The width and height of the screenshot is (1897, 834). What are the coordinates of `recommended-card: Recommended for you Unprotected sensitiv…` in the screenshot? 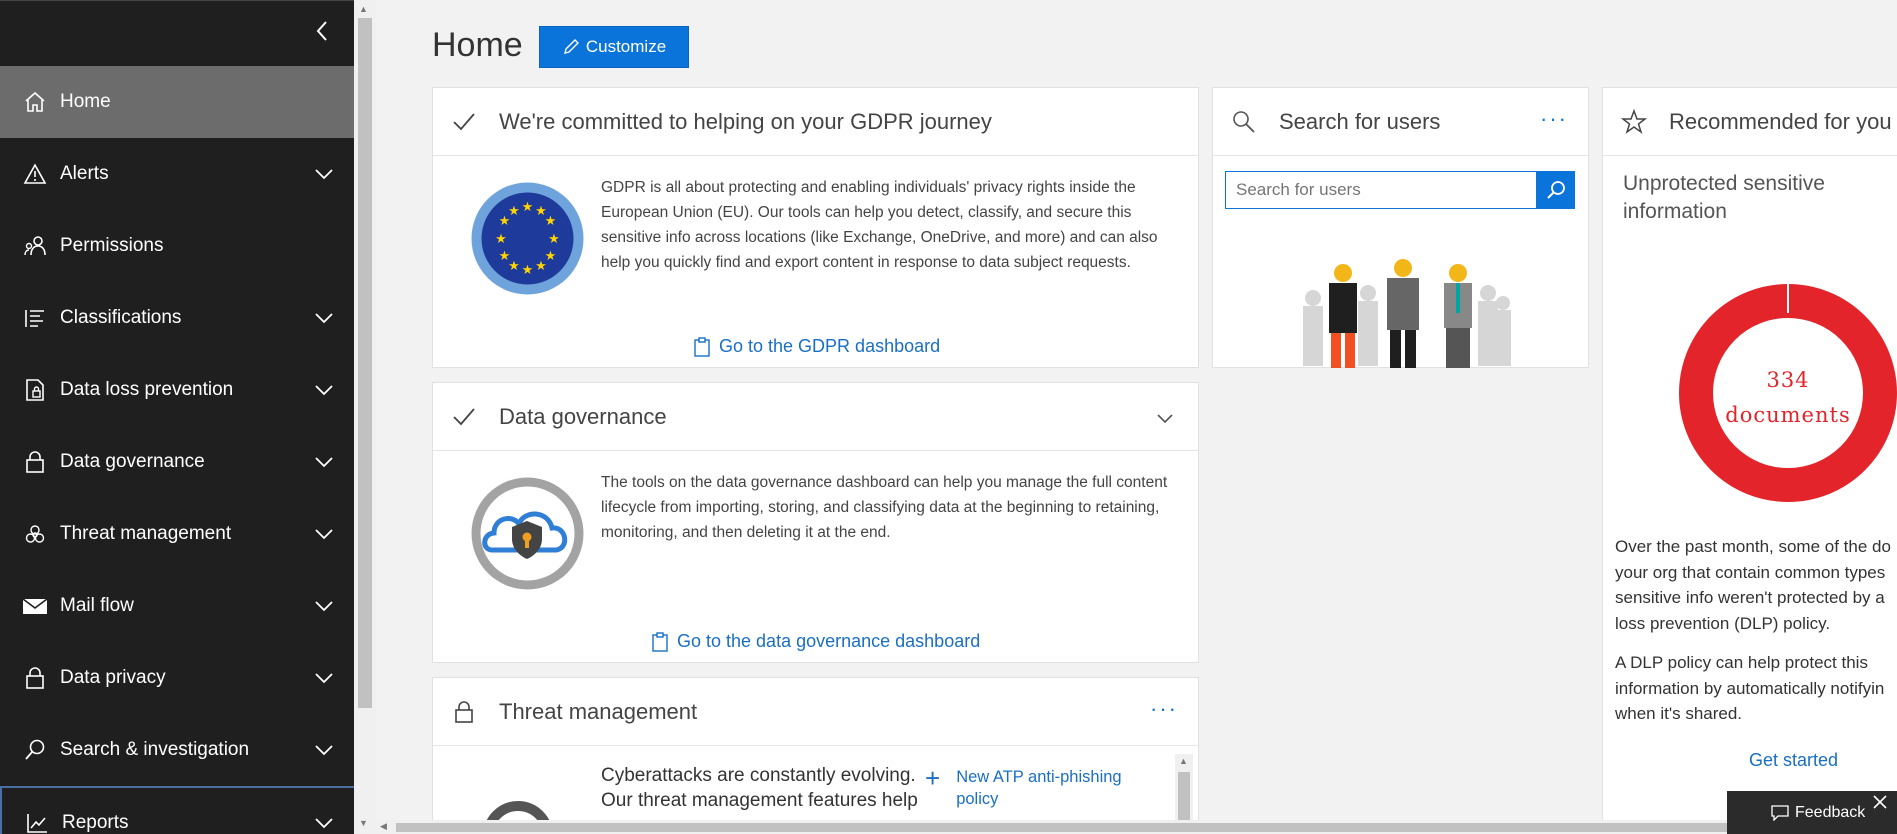 It's located at (1749, 460).